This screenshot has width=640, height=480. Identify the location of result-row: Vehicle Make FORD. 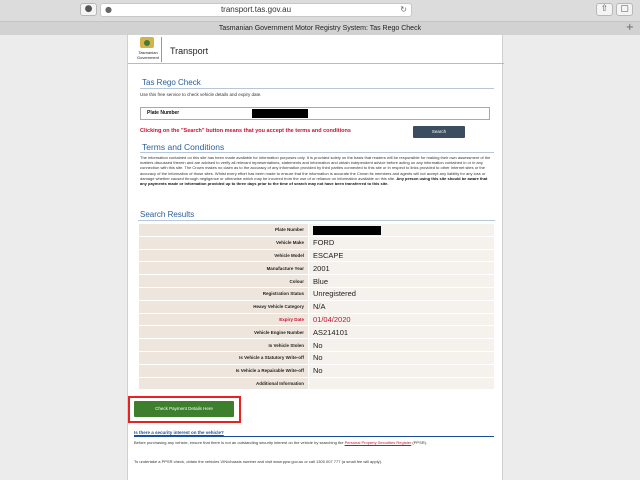
(316, 242).